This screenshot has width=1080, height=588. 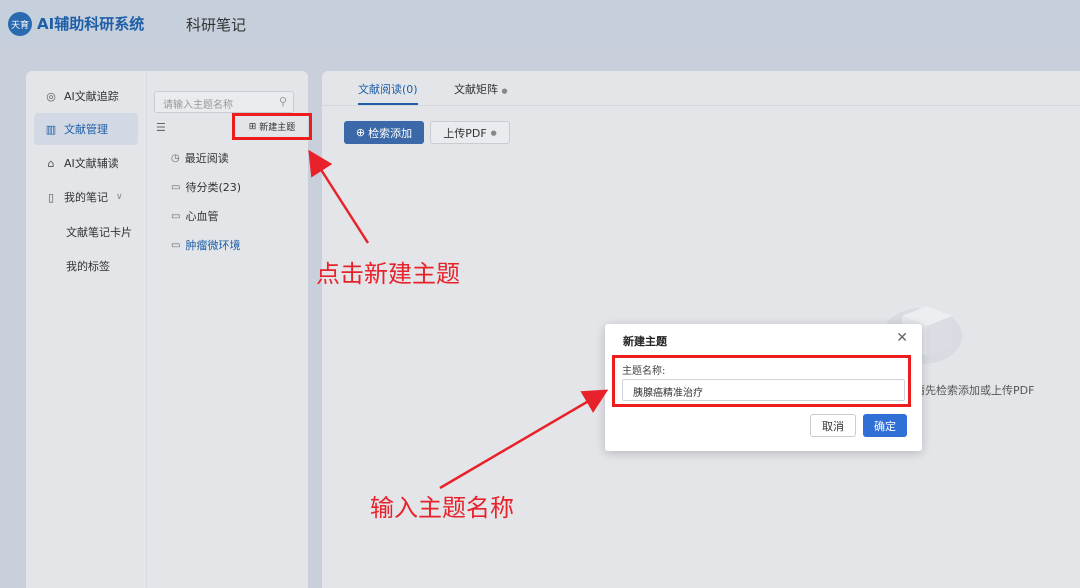 I want to click on sidebar-item-label: AI文献辅读, so click(x=91, y=163).